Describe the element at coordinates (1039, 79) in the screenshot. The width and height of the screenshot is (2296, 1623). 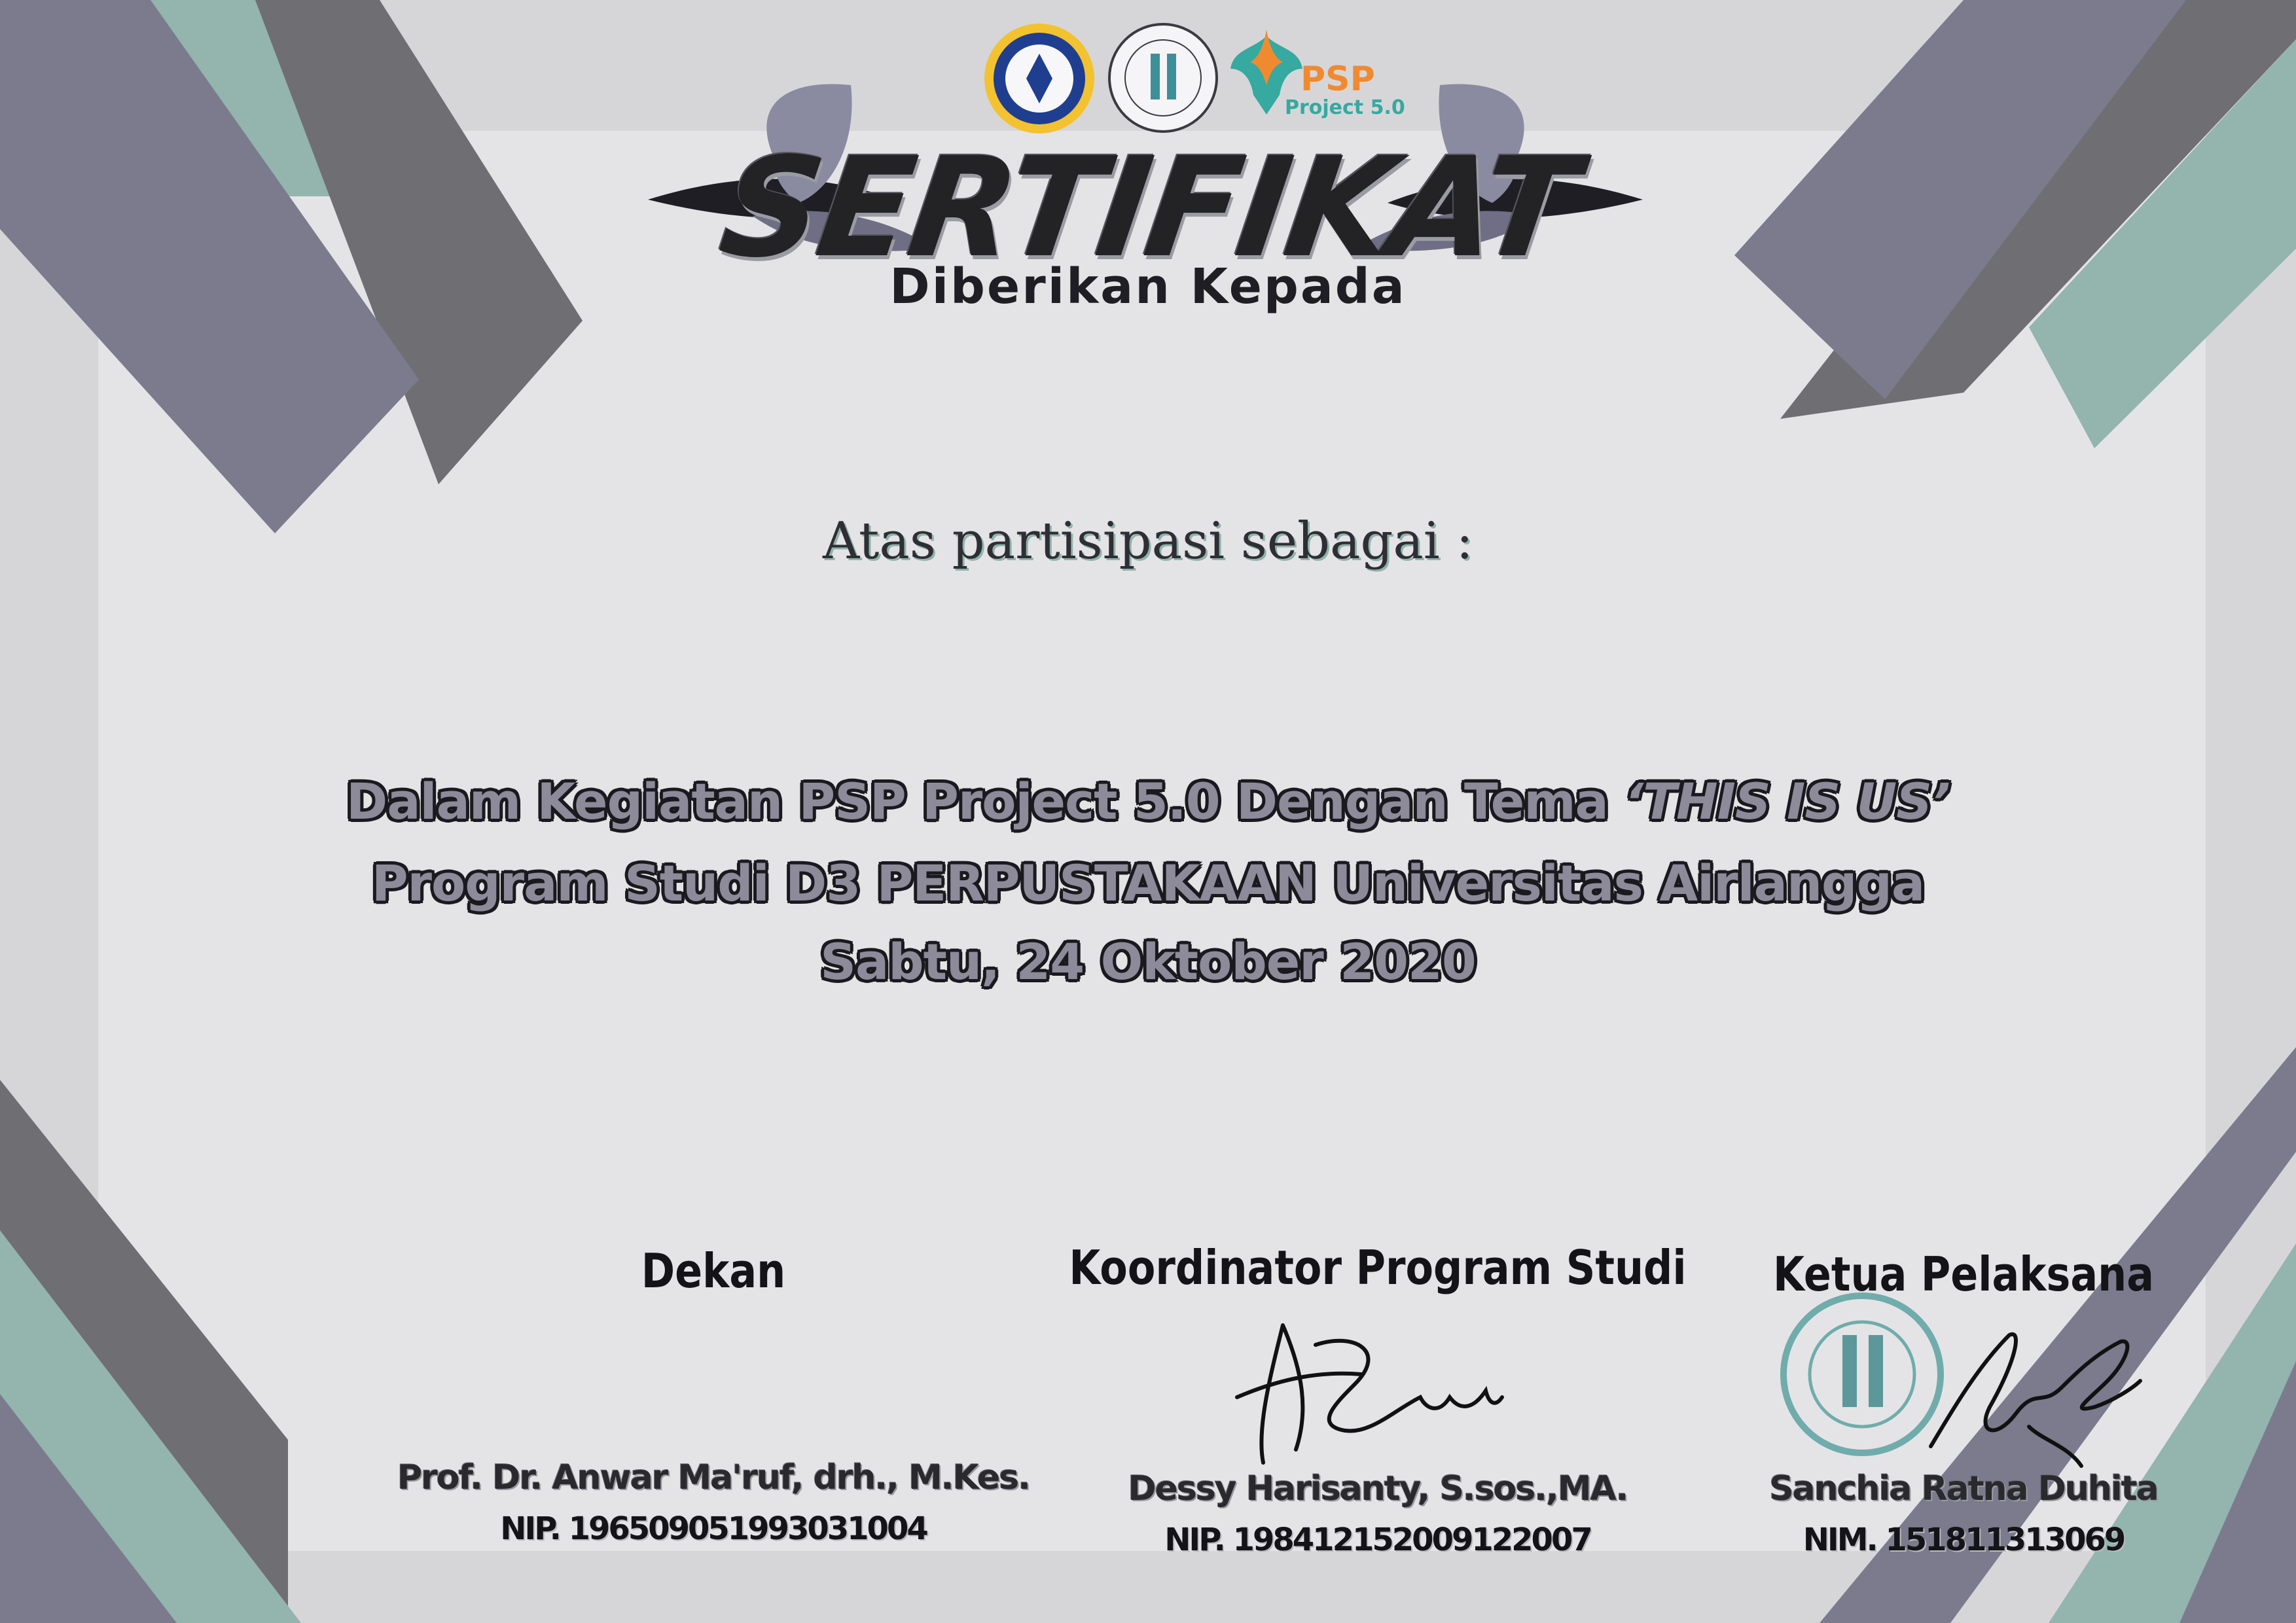
I see `university-seal-icon` at that location.